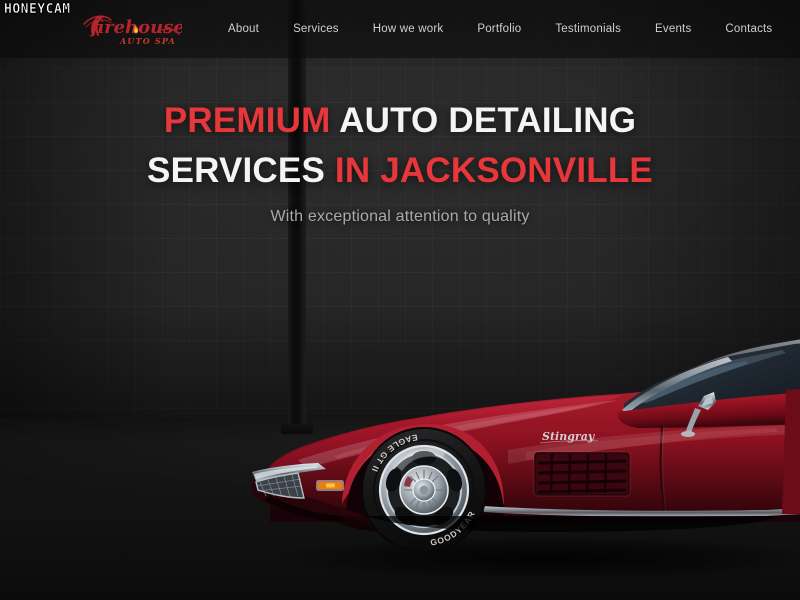 This screenshot has height=600, width=800. What do you see at coordinates (582, 474) in the screenshot?
I see `car-fender-vents` at bounding box center [582, 474].